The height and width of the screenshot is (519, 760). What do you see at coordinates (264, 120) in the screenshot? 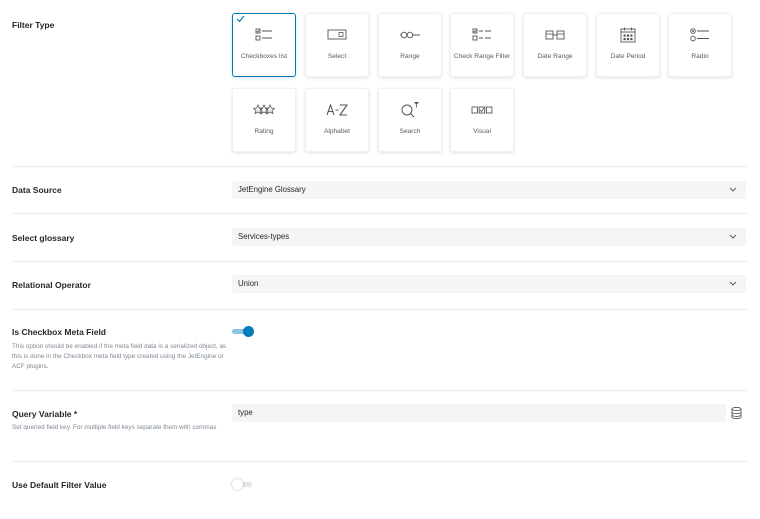
I see `tile-rating: Rating` at bounding box center [264, 120].